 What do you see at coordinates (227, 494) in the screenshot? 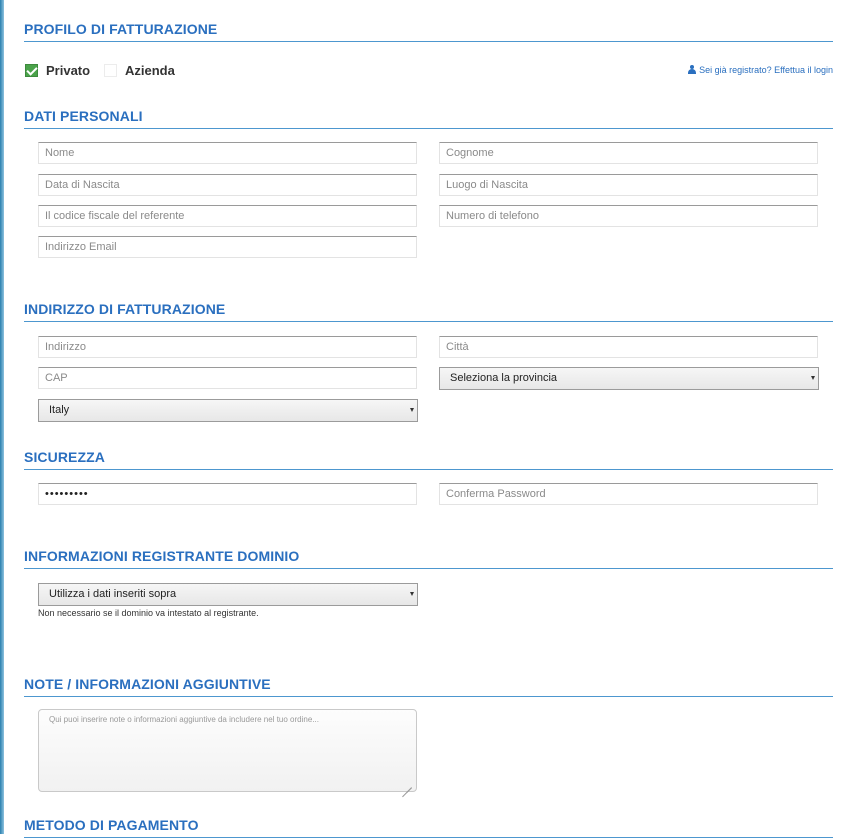
I see `password-input: •••••••••` at bounding box center [227, 494].